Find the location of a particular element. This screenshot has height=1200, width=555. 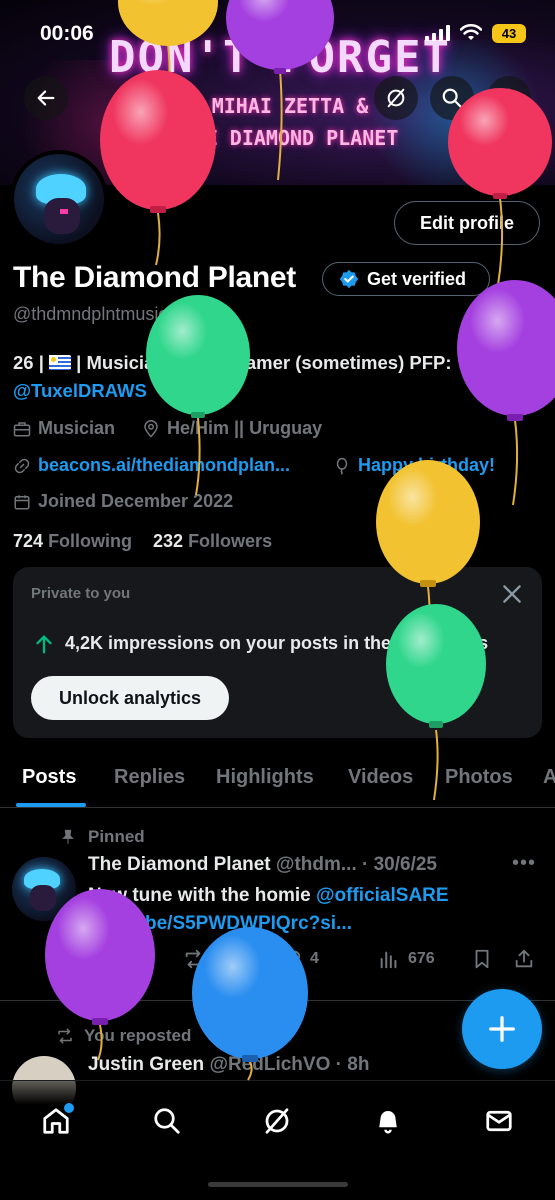

uruguay-flag-icon is located at coordinates (60, 362).